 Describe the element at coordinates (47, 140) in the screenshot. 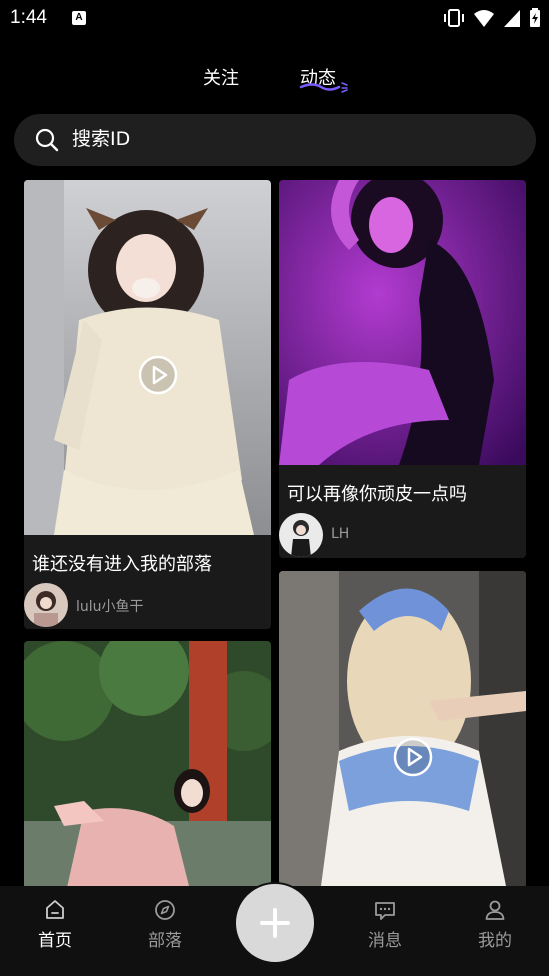

I see `search-icon` at that location.